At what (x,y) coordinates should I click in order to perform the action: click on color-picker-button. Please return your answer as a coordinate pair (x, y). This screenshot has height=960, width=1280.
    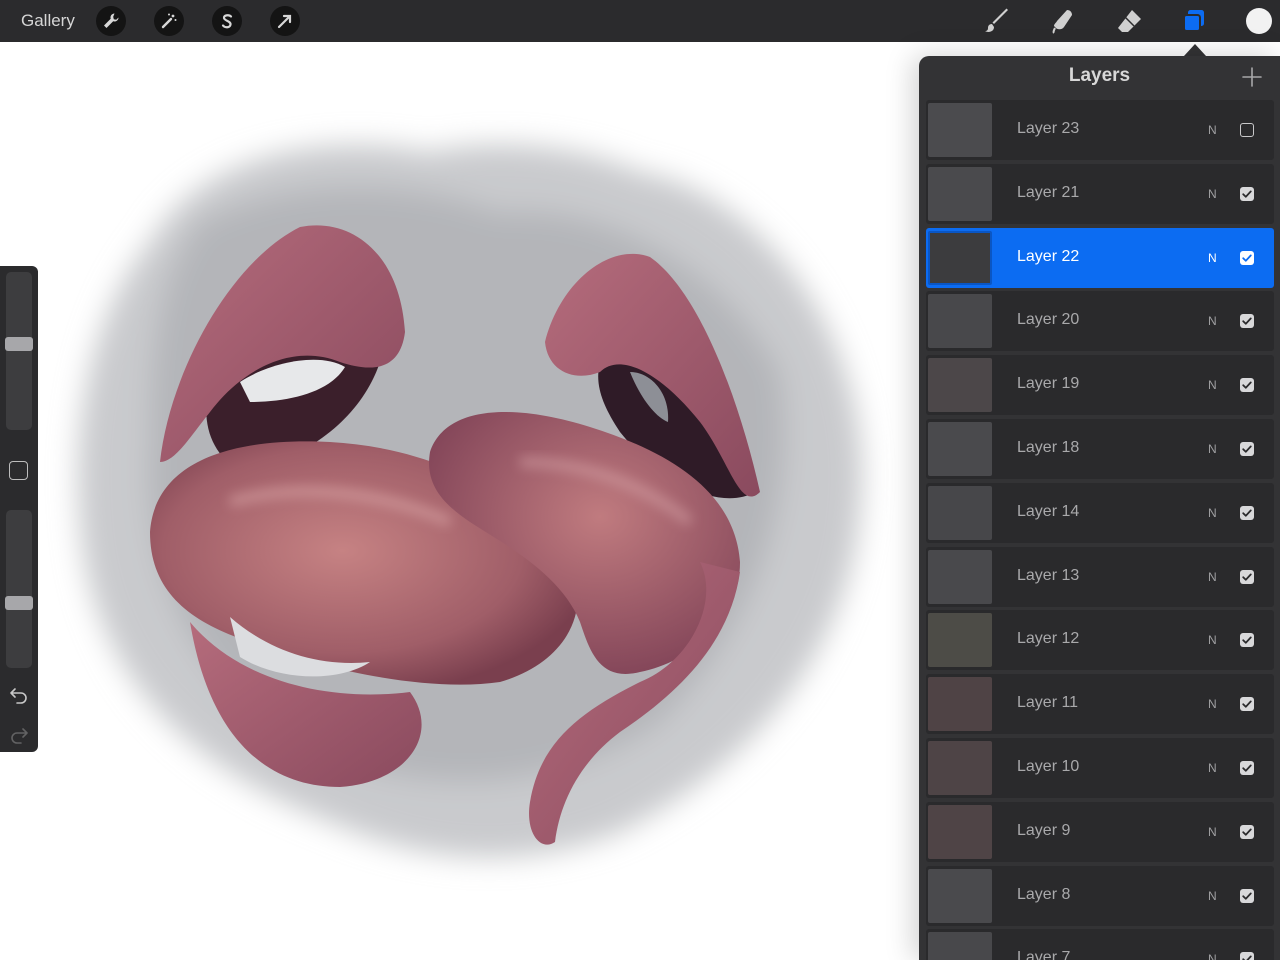
    Looking at the image, I should click on (1259, 21).